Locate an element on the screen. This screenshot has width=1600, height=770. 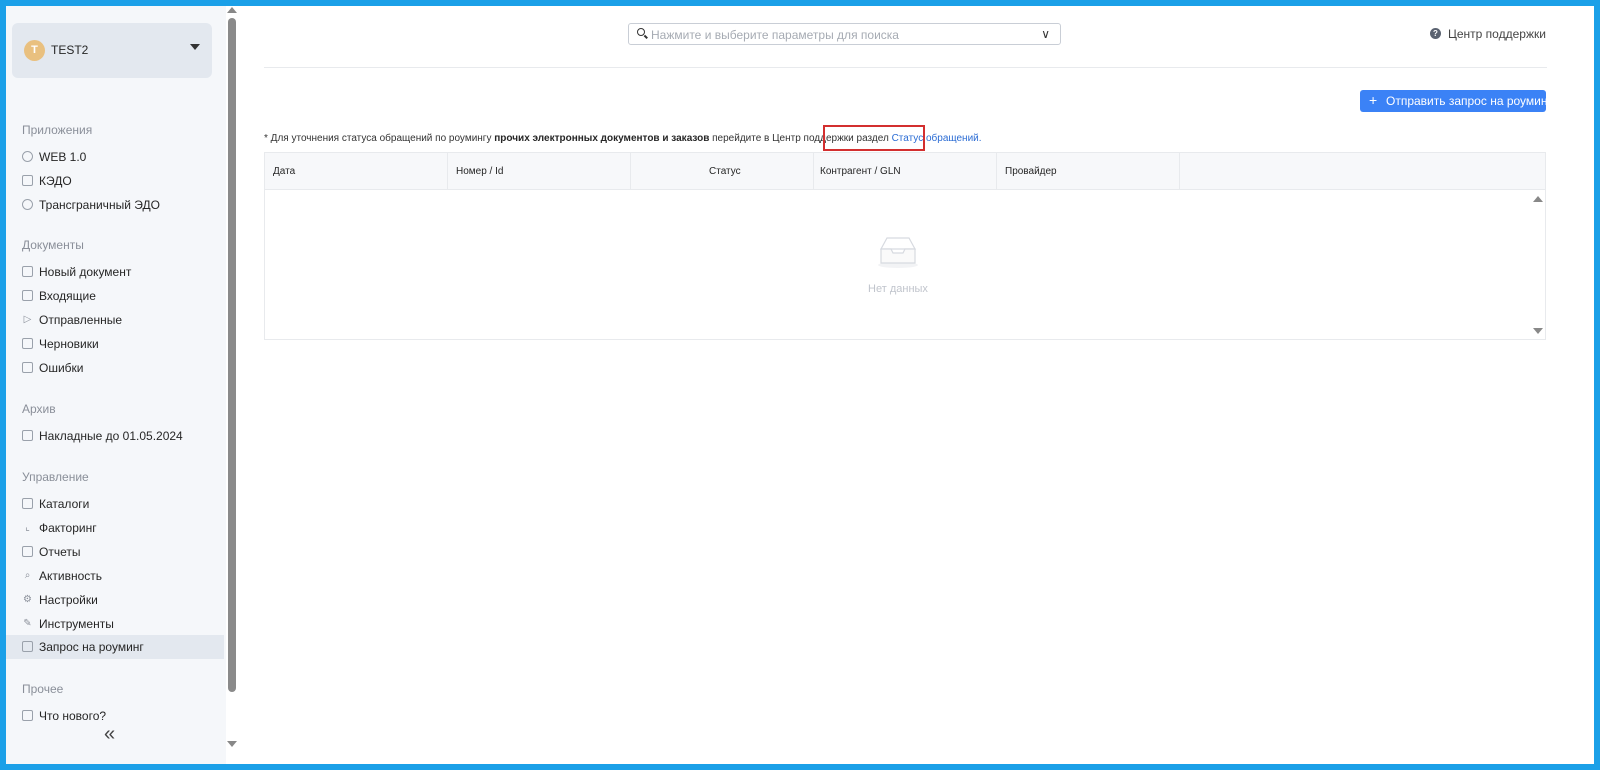
sidebar-item-waybills: Накладные до 01.05.2024 is located at coordinates (115, 436).